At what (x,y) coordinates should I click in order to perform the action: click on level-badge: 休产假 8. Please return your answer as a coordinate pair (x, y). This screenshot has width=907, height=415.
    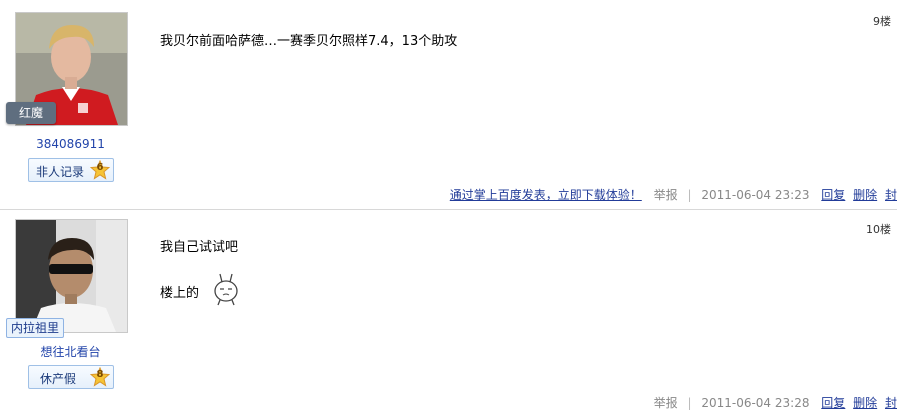
    Looking at the image, I should click on (71, 377).